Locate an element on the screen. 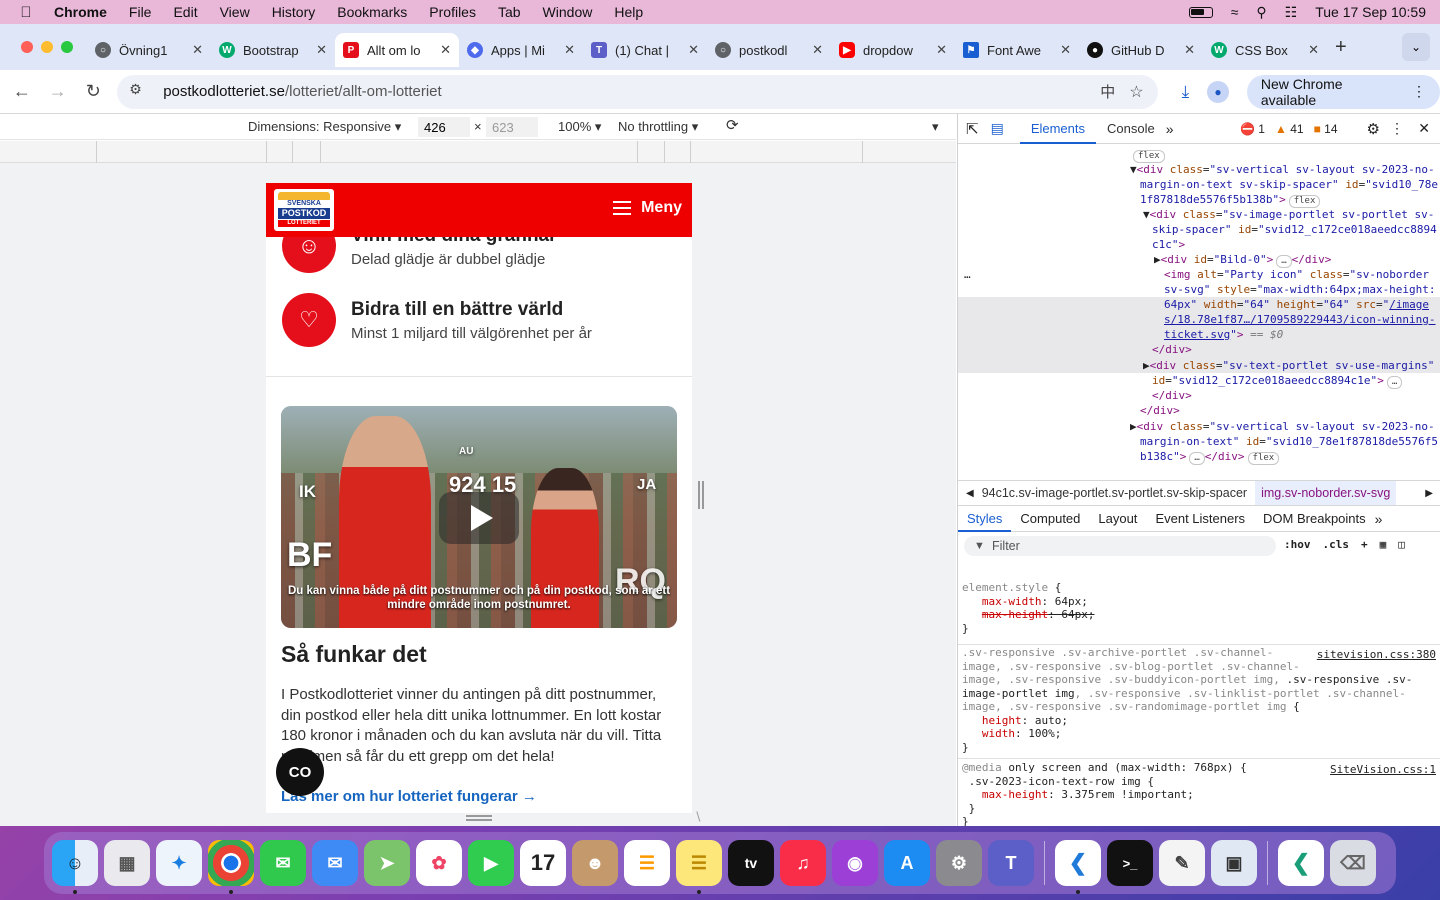 The image size is (1440, 900). styles-filter-input: ▼ Filter is located at coordinates (1120, 546).